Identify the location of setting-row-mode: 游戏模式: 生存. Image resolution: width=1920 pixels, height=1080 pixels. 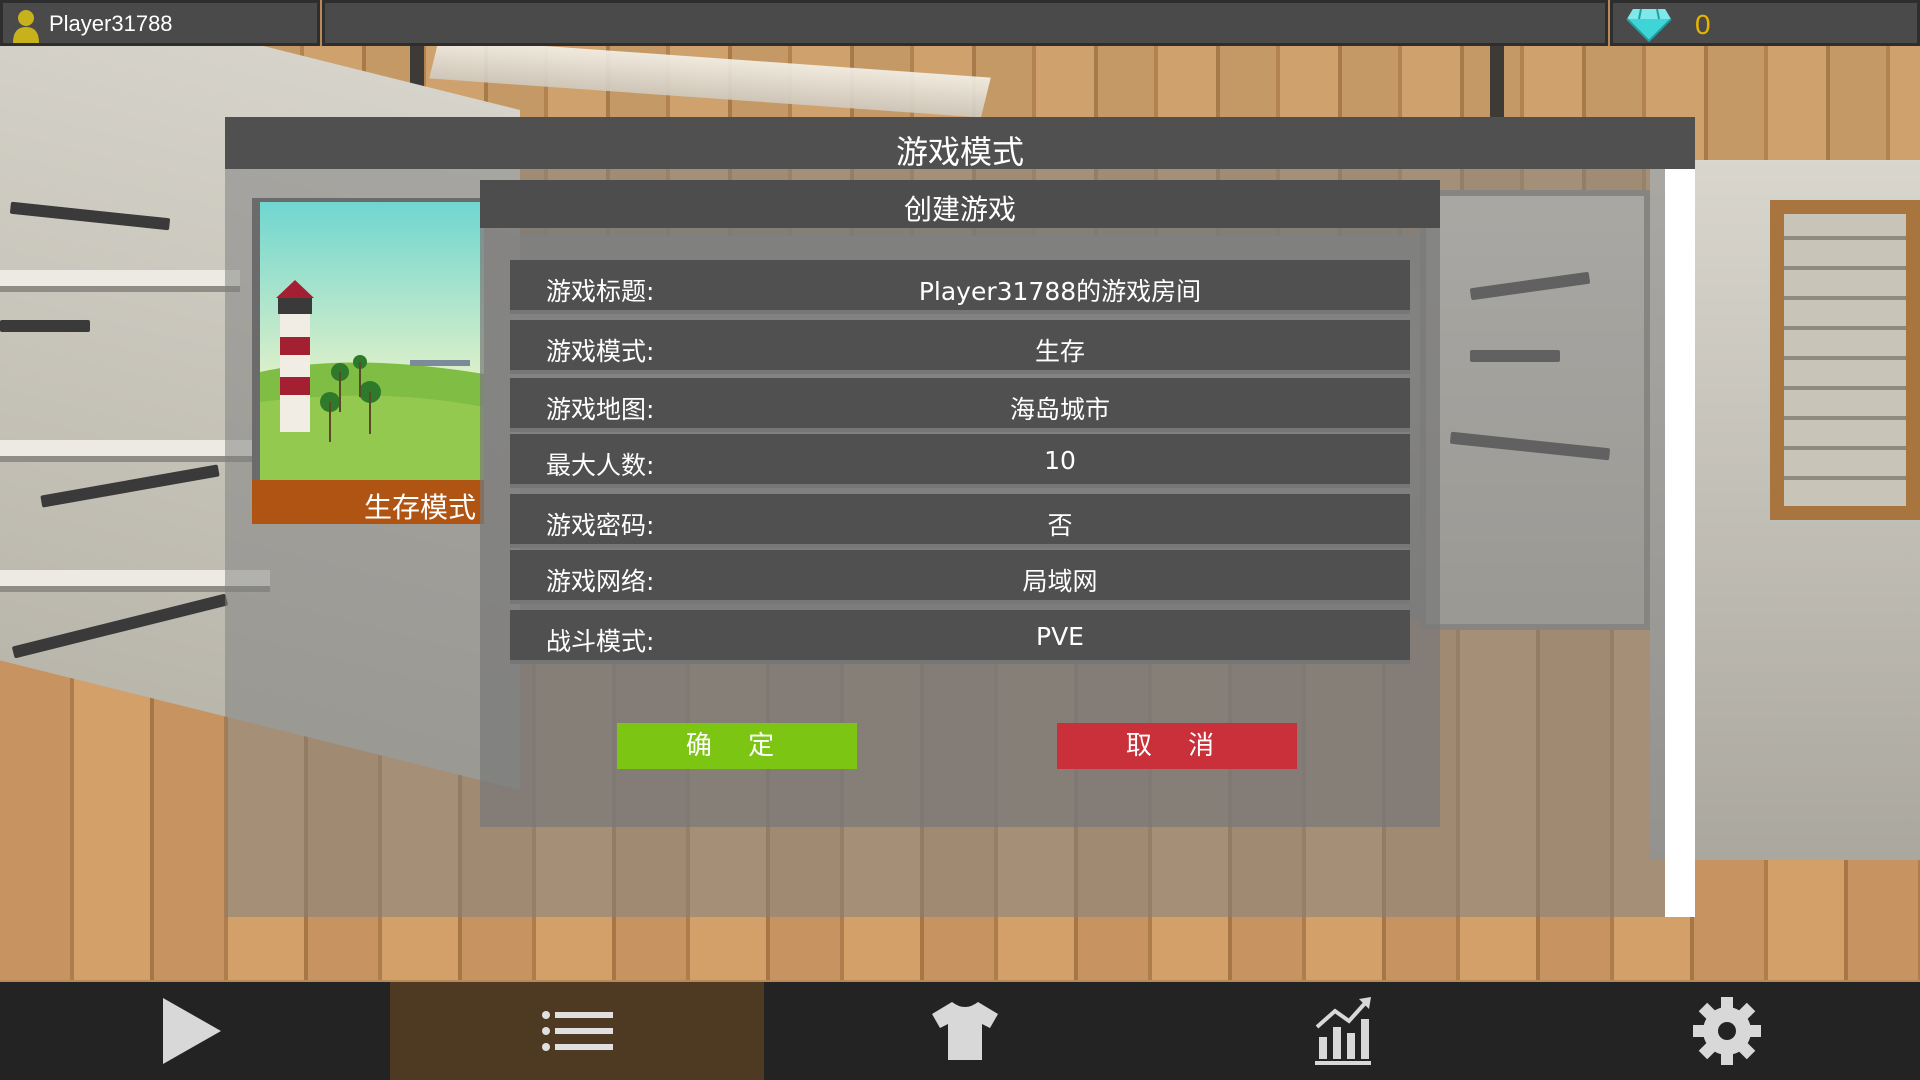
(960, 347).